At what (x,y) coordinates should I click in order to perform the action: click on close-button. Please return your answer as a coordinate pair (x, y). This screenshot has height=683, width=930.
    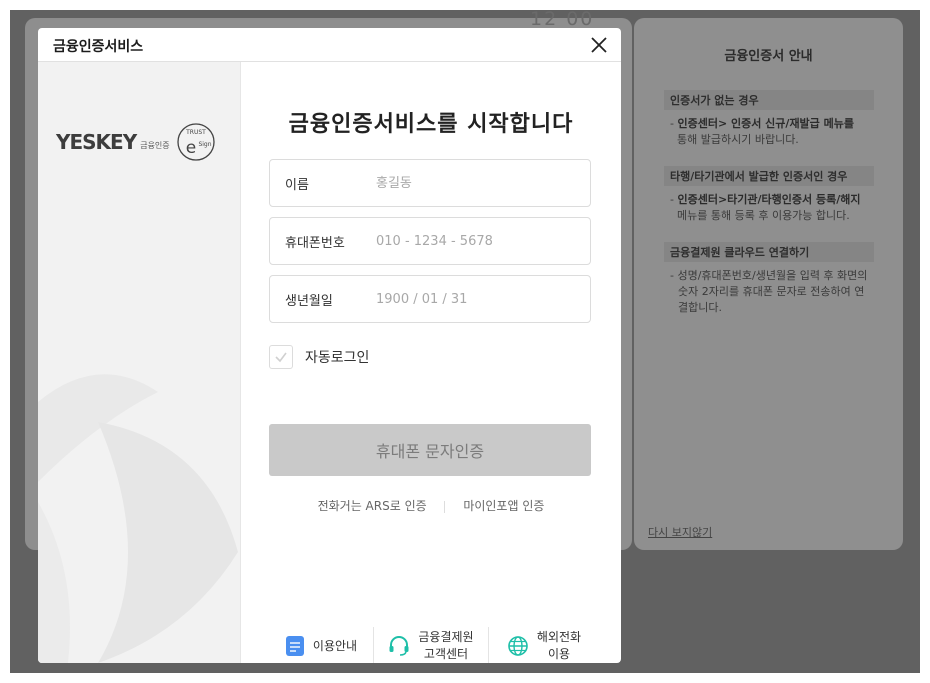
    Looking at the image, I should click on (599, 45).